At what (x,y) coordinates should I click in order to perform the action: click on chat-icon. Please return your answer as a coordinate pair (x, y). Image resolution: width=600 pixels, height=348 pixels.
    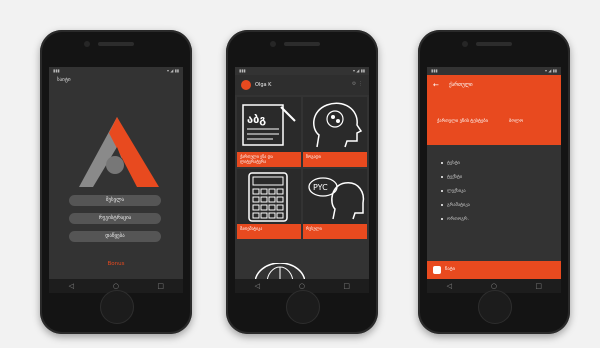
    Looking at the image, I should click on (437, 270).